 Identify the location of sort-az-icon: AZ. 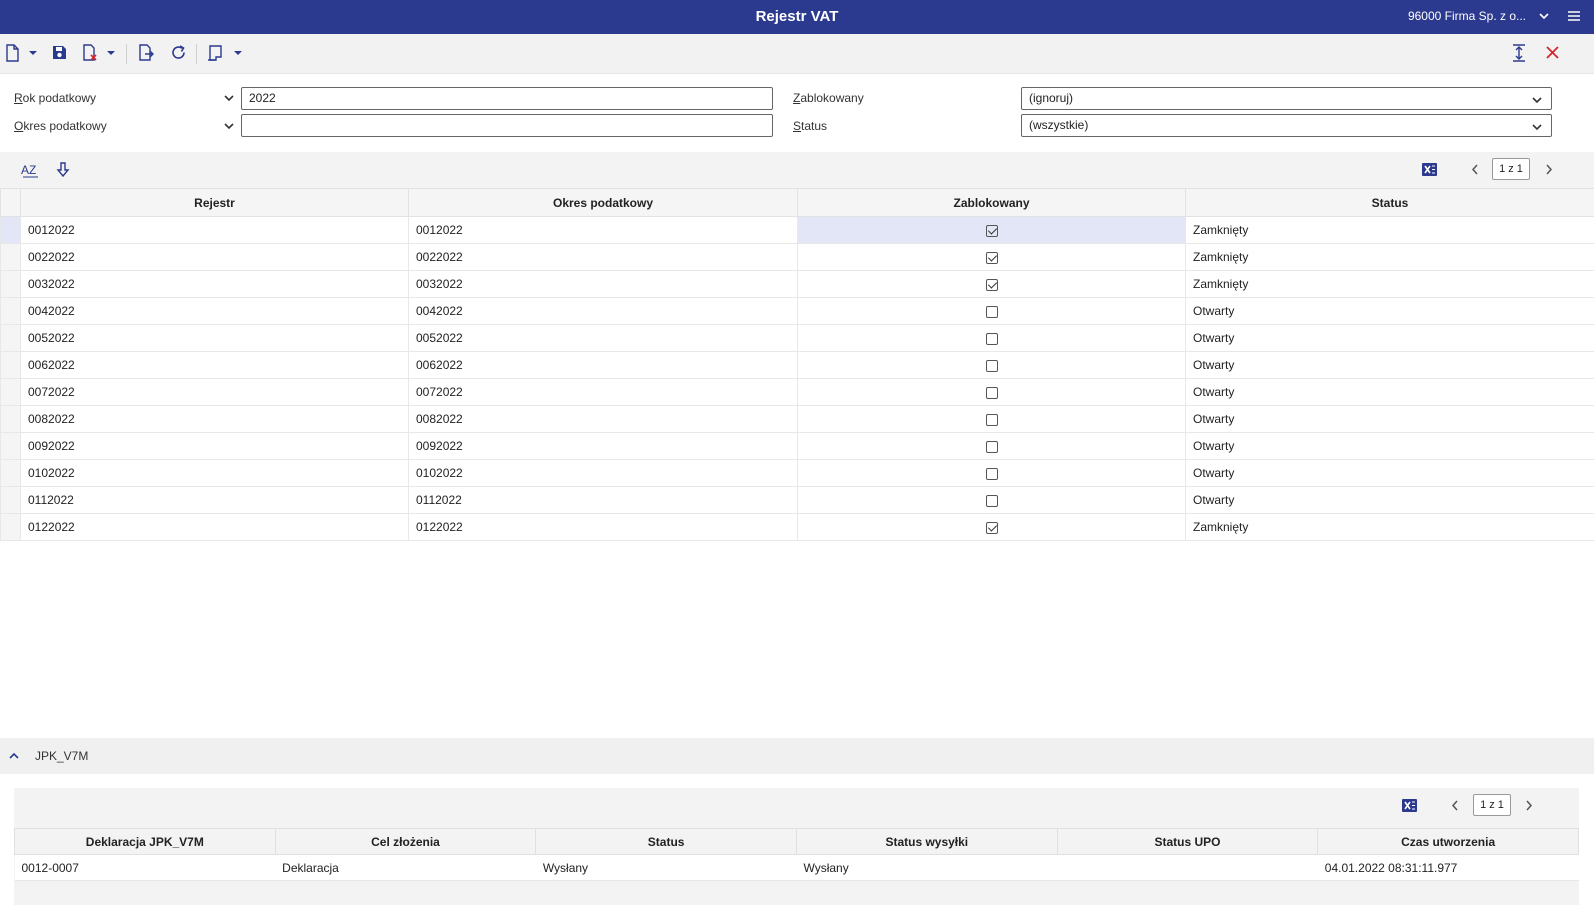
(31, 171).